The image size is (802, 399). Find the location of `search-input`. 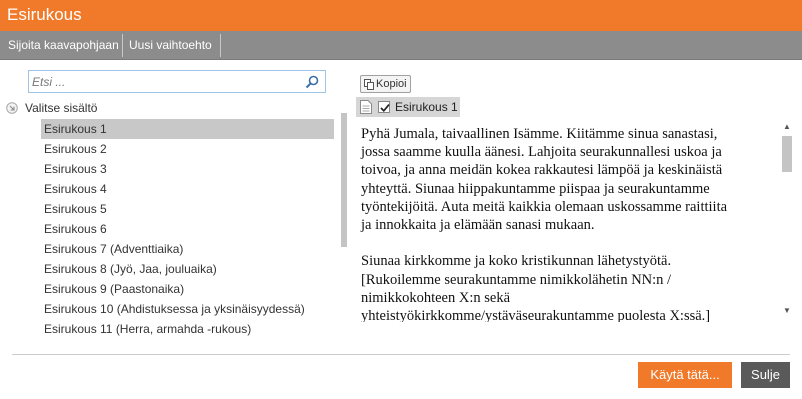

search-input is located at coordinates (167, 81).